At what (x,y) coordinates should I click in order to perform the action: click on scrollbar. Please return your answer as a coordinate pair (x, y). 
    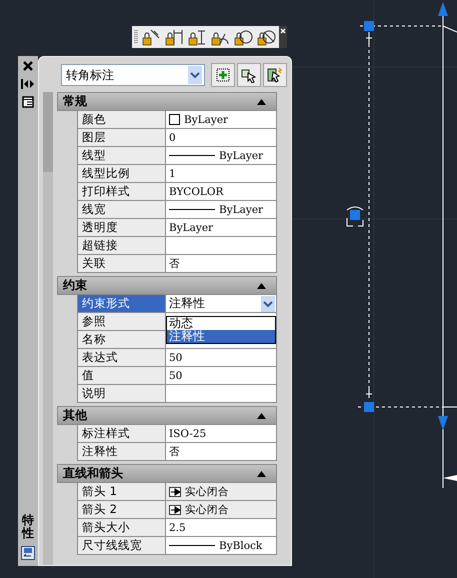
    Looking at the image, I should click on (48, 328).